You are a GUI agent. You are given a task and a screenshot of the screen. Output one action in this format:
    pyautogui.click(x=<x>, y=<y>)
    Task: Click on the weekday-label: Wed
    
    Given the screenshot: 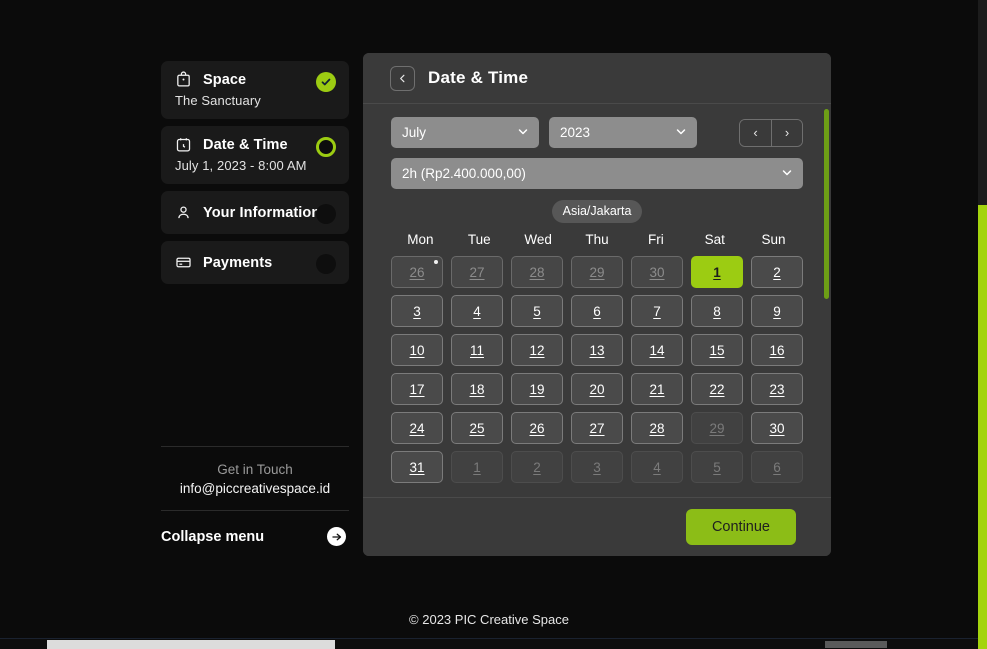 What is the action you would take?
    pyautogui.click(x=538, y=239)
    